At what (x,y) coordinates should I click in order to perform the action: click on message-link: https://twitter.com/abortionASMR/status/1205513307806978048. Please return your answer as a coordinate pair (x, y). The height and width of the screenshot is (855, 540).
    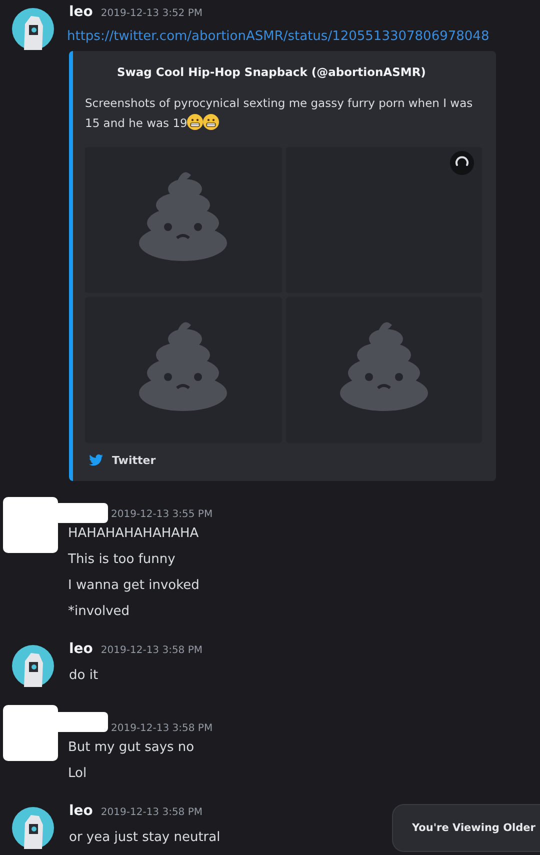
    Looking at the image, I should click on (281, 37).